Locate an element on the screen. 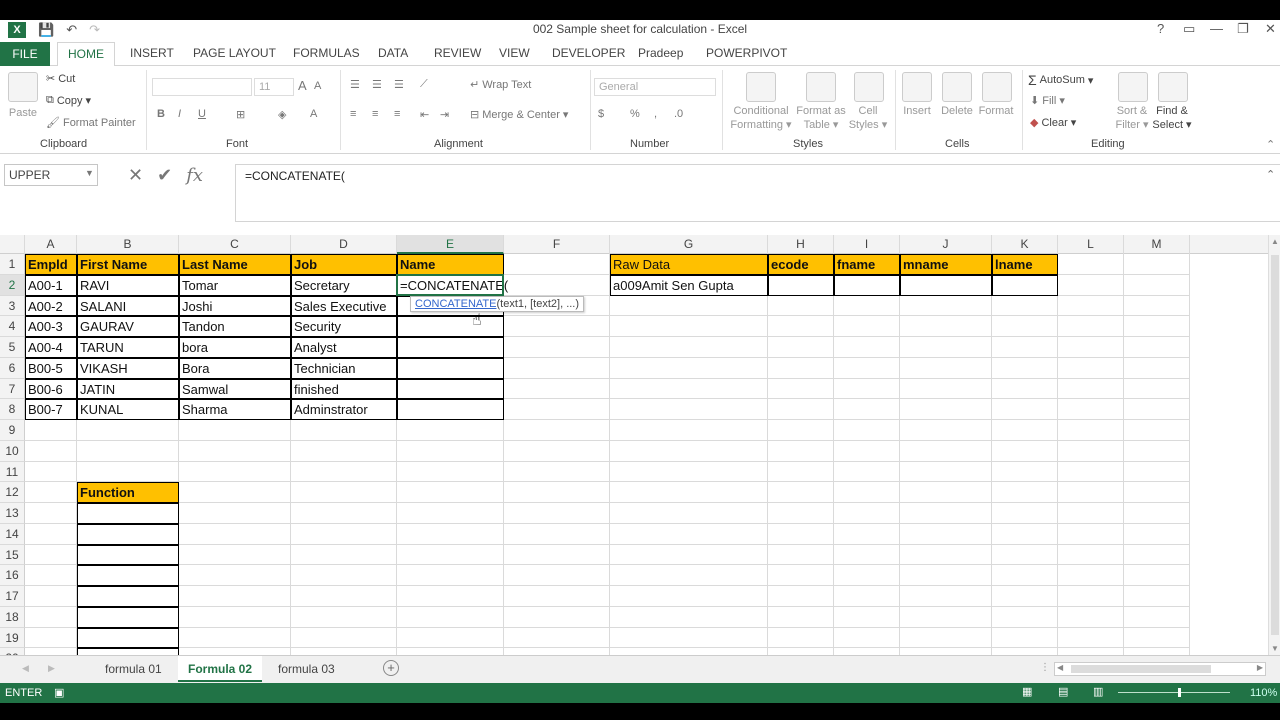 The width and height of the screenshot is (1280, 720). column-header-j: J is located at coordinates (946, 244).